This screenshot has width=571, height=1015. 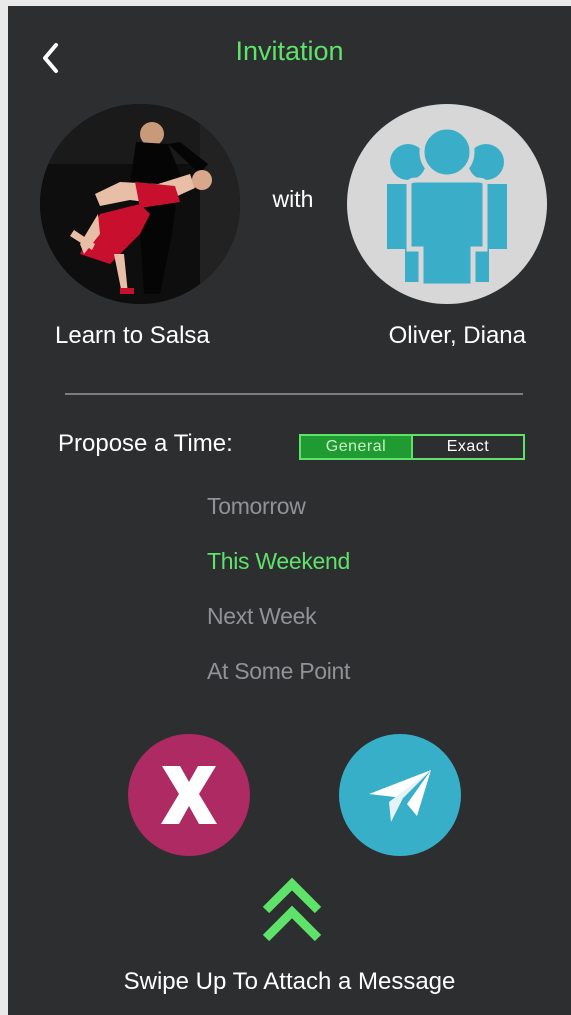 I want to click on time-option-at-some-point: At Some Point, so click(x=278, y=685).